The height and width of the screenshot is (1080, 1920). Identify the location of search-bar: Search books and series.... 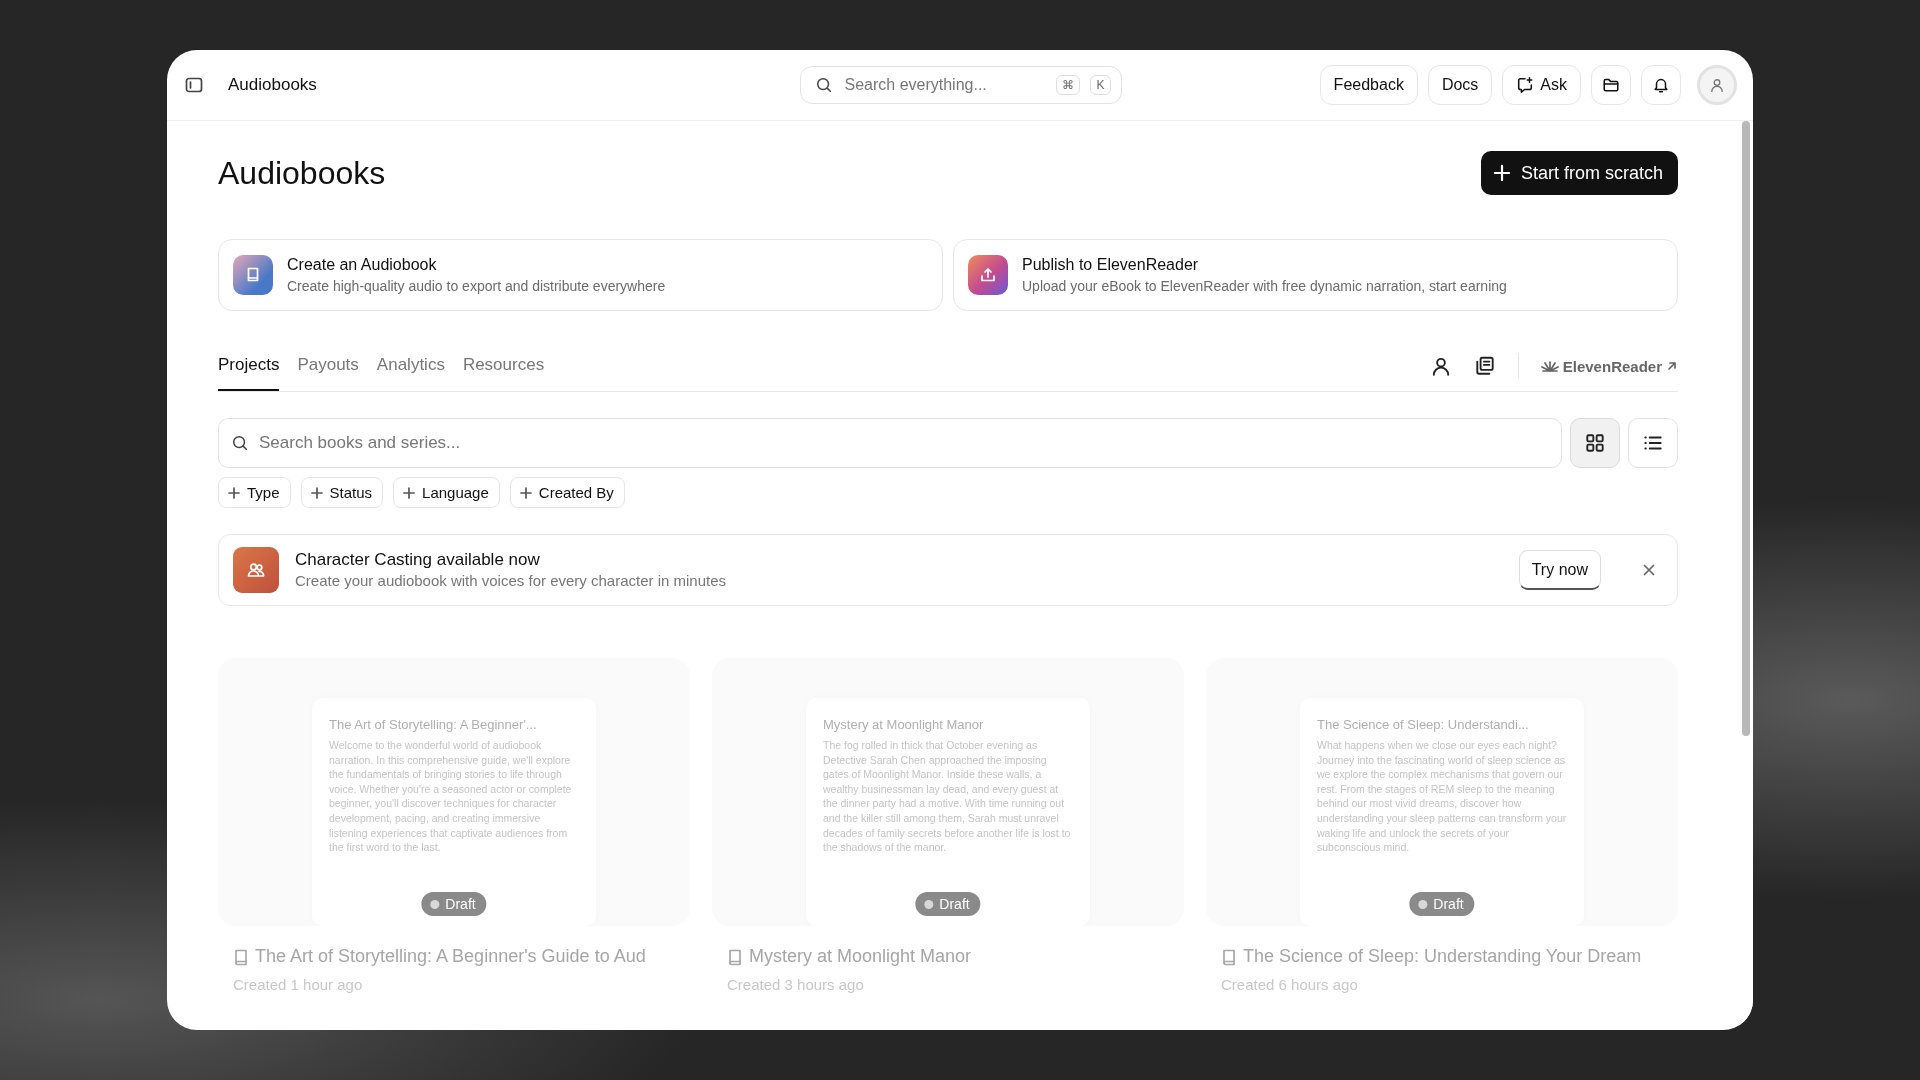
(890, 443).